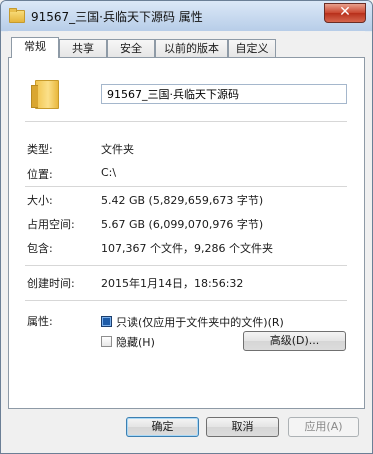 The width and height of the screenshot is (373, 454). I want to click on tab-sharing: 共享, so click(83, 48).